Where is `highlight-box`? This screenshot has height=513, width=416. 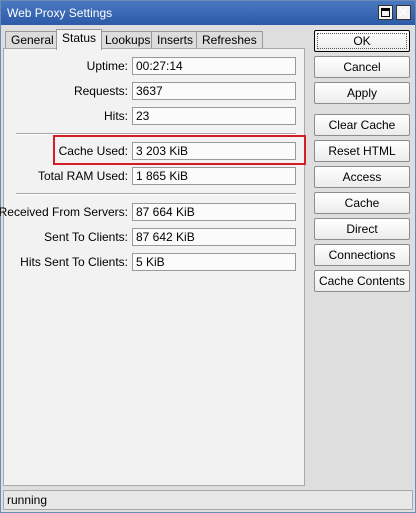
highlight-box is located at coordinates (179, 150).